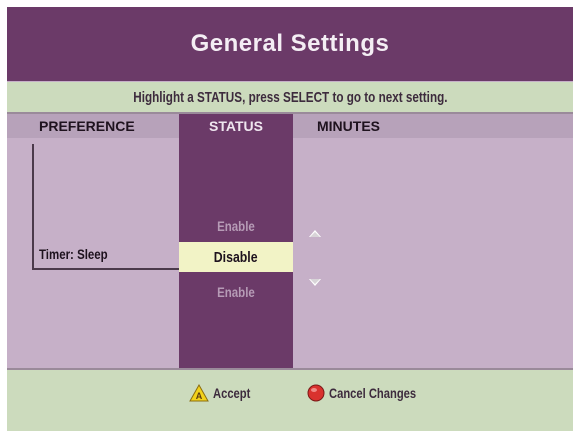  I want to click on page-title: General Settings, so click(290, 43).